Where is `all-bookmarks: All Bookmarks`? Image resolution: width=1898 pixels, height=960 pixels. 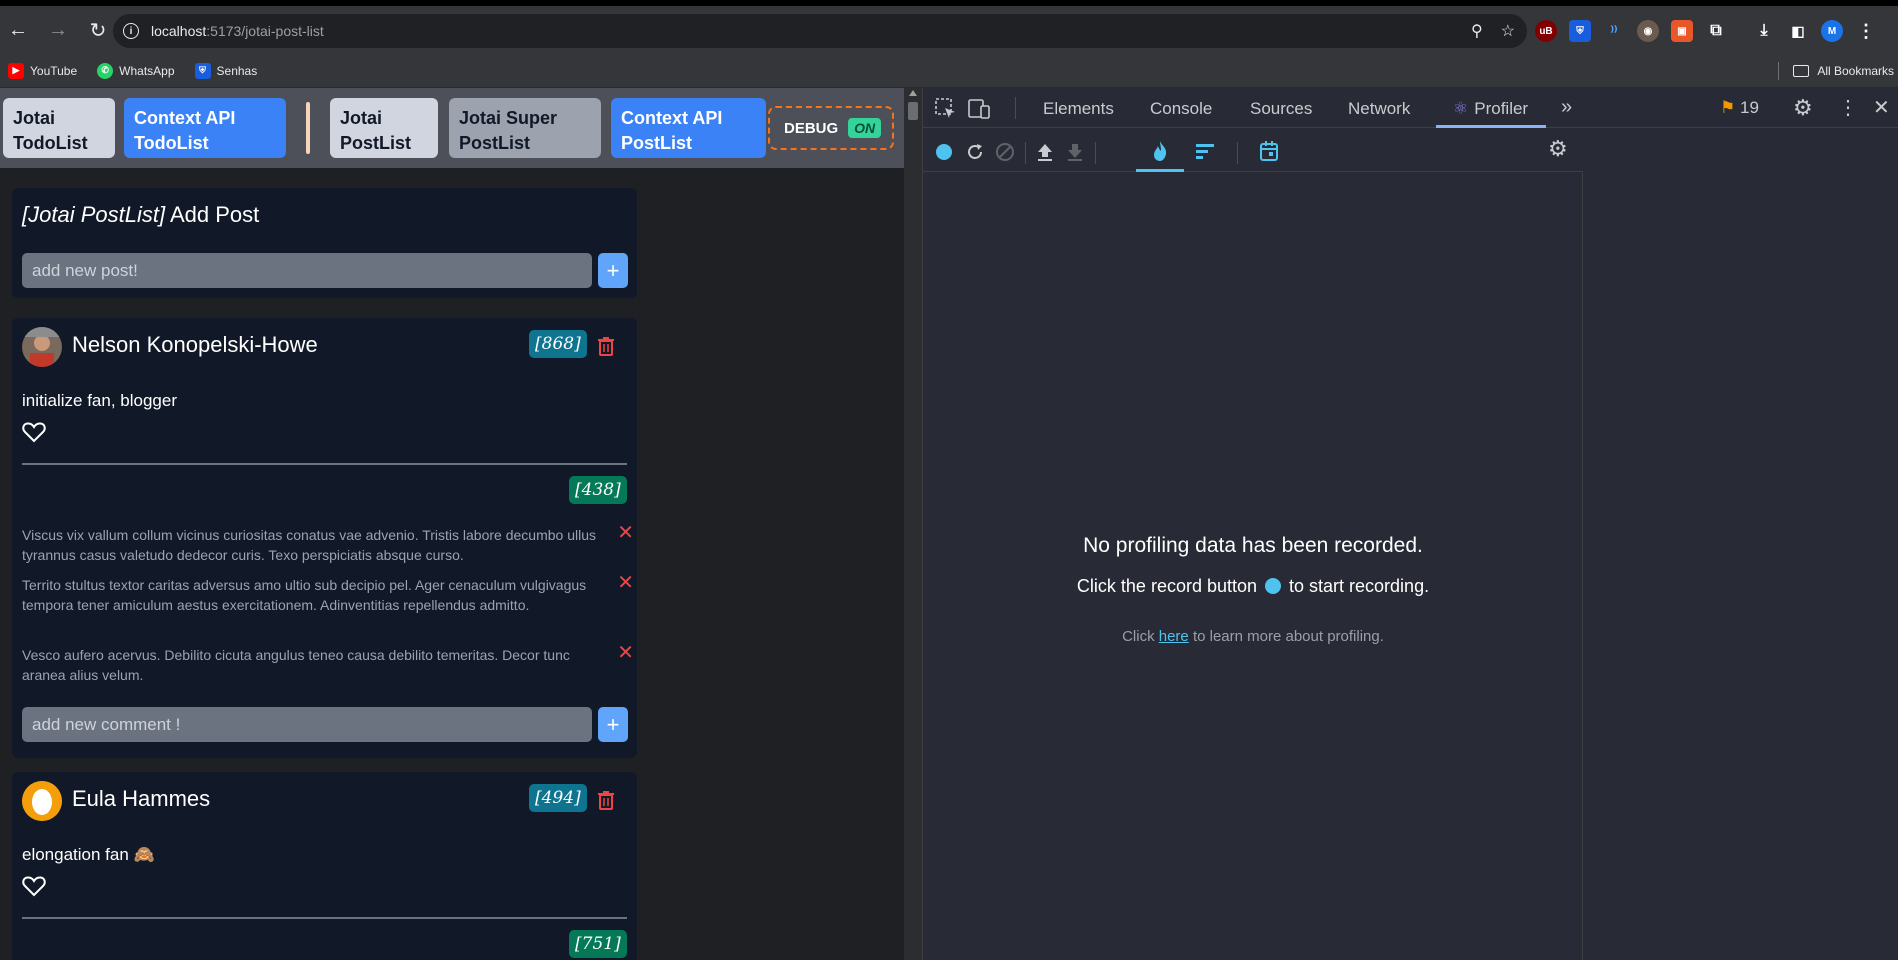 all-bookmarks: All Bookmarks is located at coordinates (1836, 71).